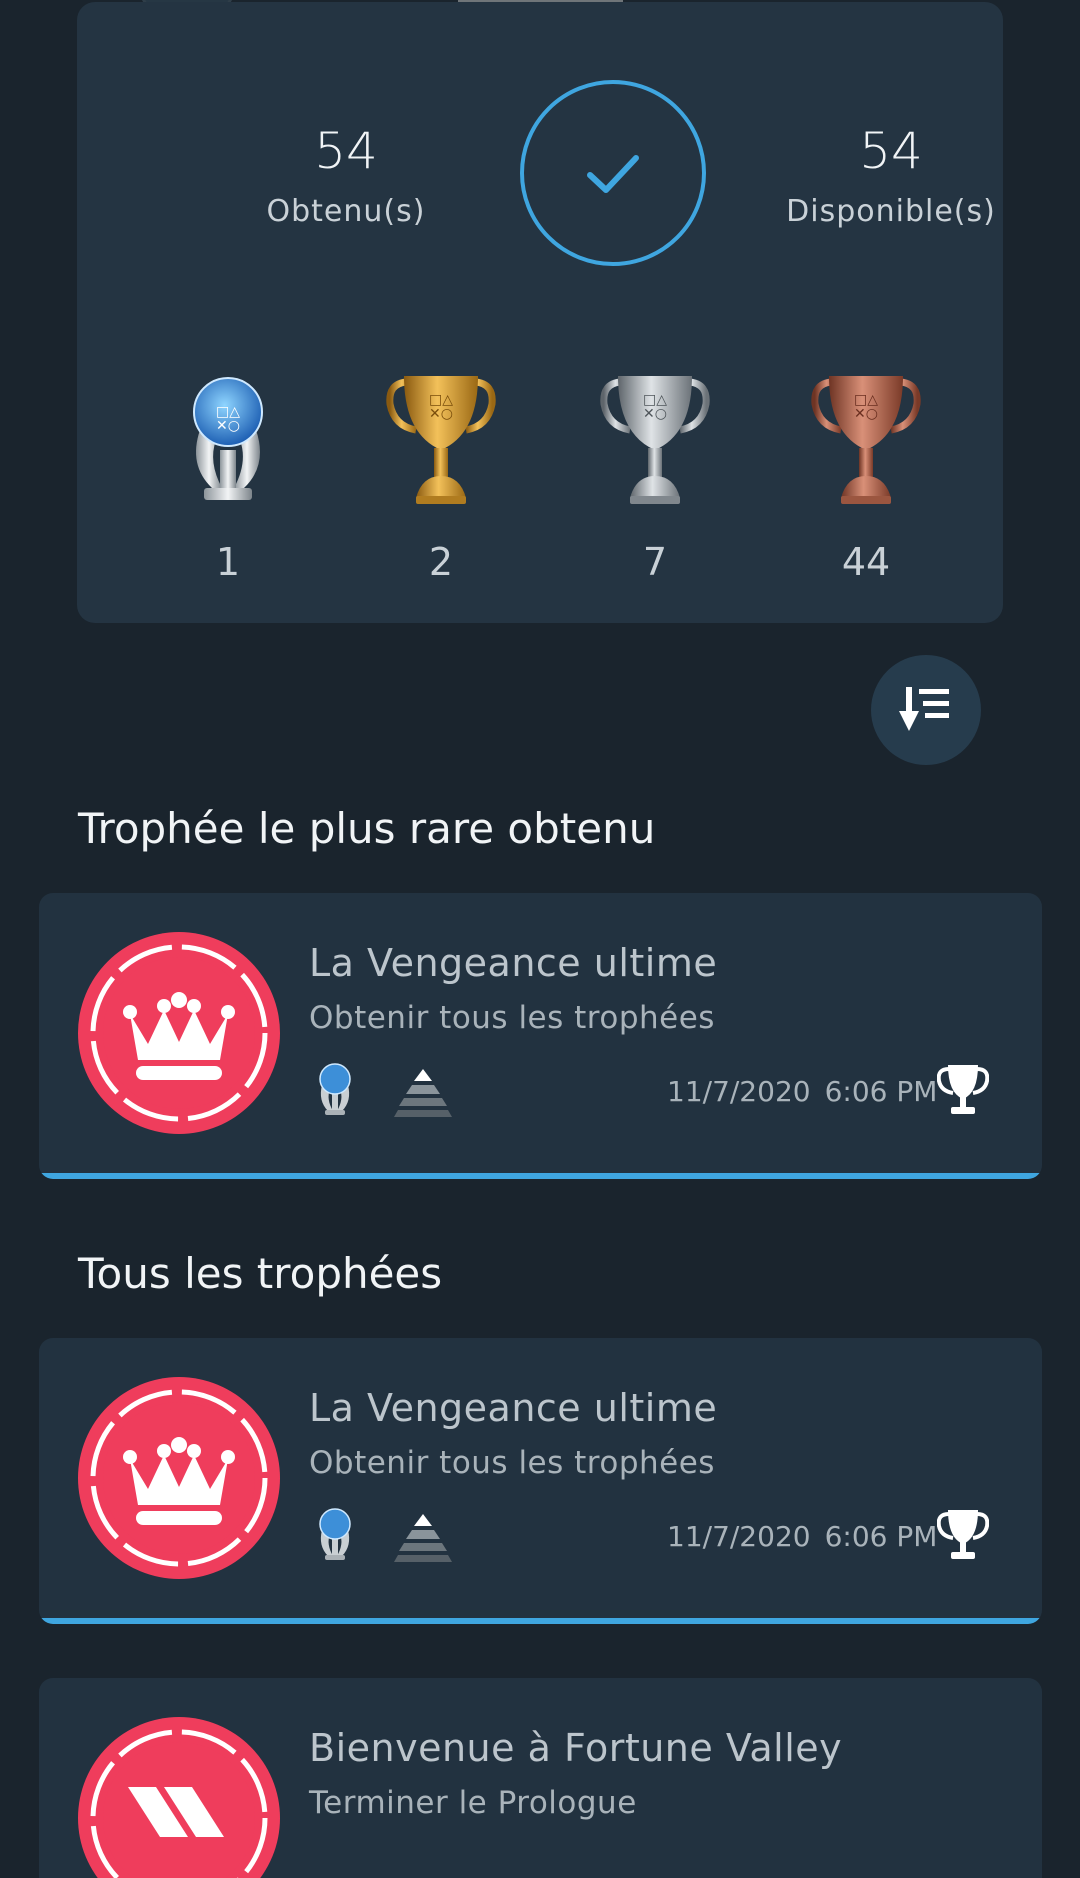 The image size is (1080, 1878). I want to click on sort-icon, so click(924, 709).